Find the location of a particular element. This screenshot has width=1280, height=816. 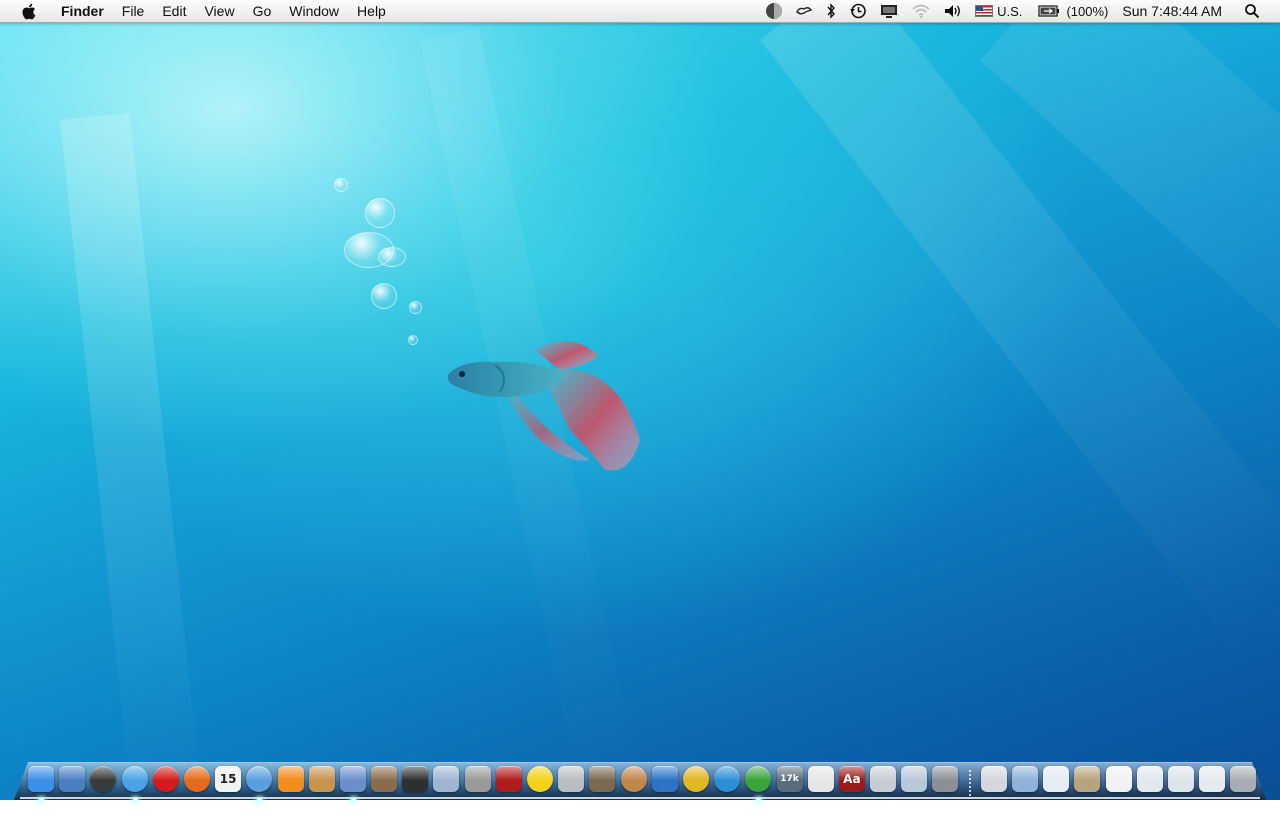

calculator-icon is located at coordinates (571, 779).